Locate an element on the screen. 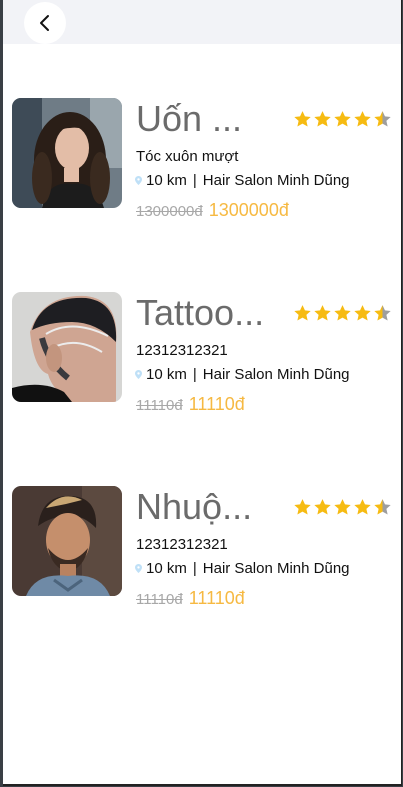  original-price: 1300000đ is located at coordinates (169, 211).